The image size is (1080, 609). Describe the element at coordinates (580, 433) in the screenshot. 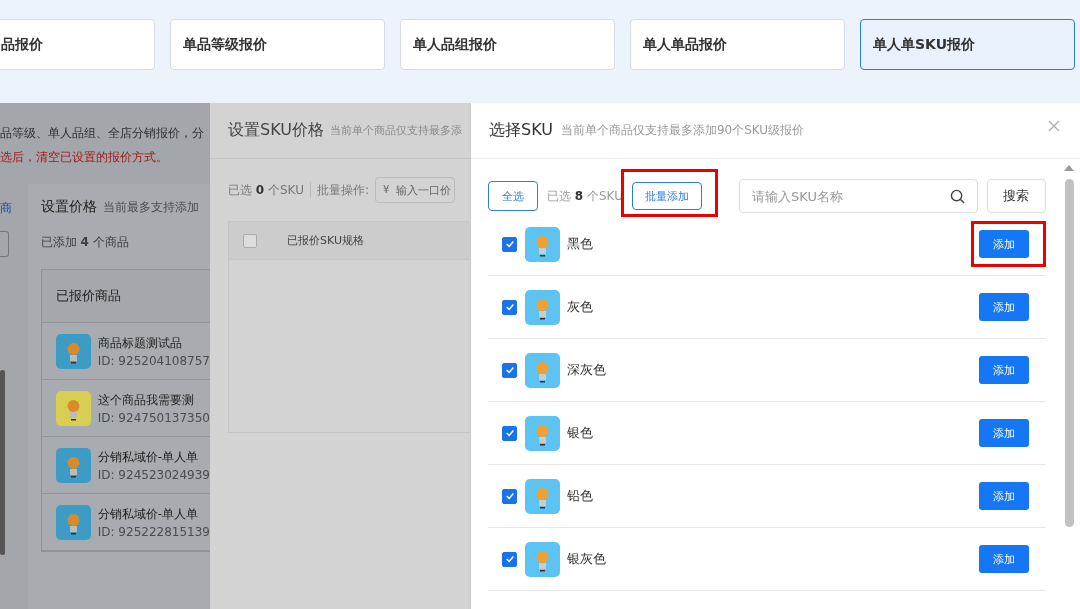

I see `sku-name: 银色` at that location.